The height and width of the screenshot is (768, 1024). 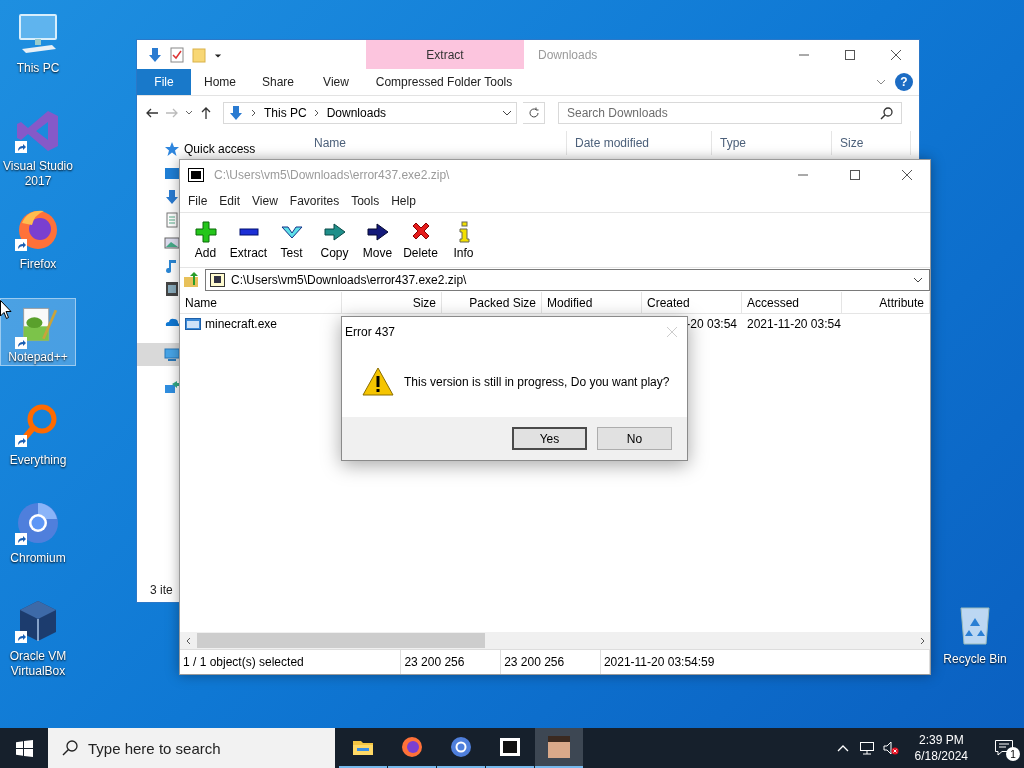 I want to click on toolbar-button: Extract, so click(x=248, y=240).